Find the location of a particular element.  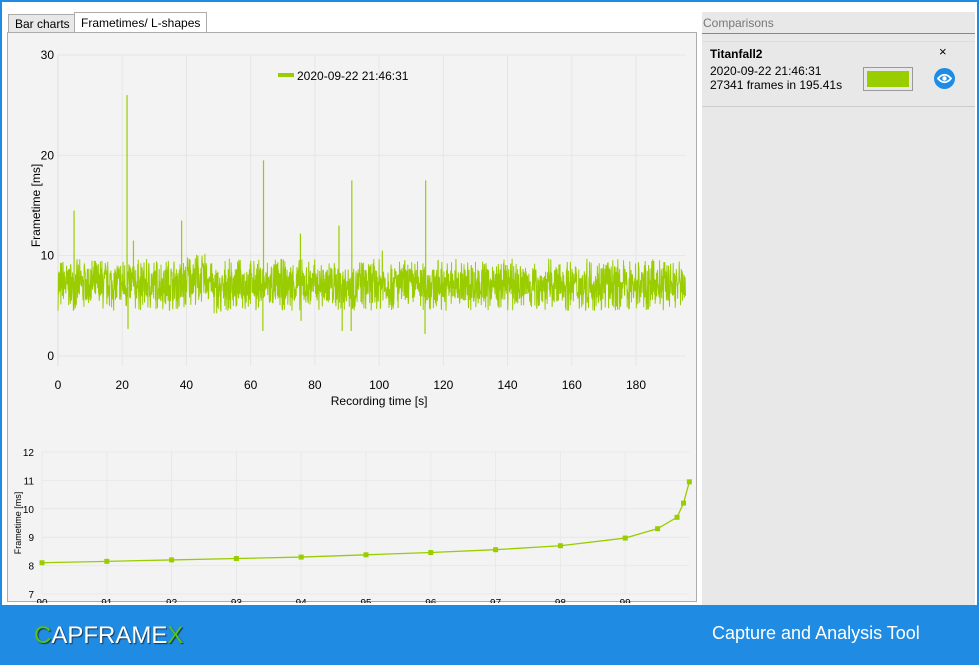

game-name: Titanfall2 is located at coordinates (736, 54).